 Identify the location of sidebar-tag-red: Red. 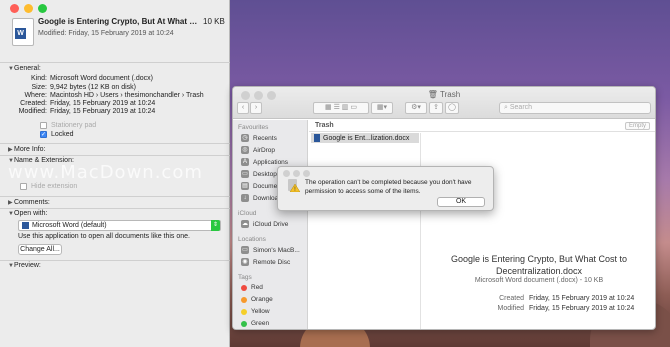
(252, 287).